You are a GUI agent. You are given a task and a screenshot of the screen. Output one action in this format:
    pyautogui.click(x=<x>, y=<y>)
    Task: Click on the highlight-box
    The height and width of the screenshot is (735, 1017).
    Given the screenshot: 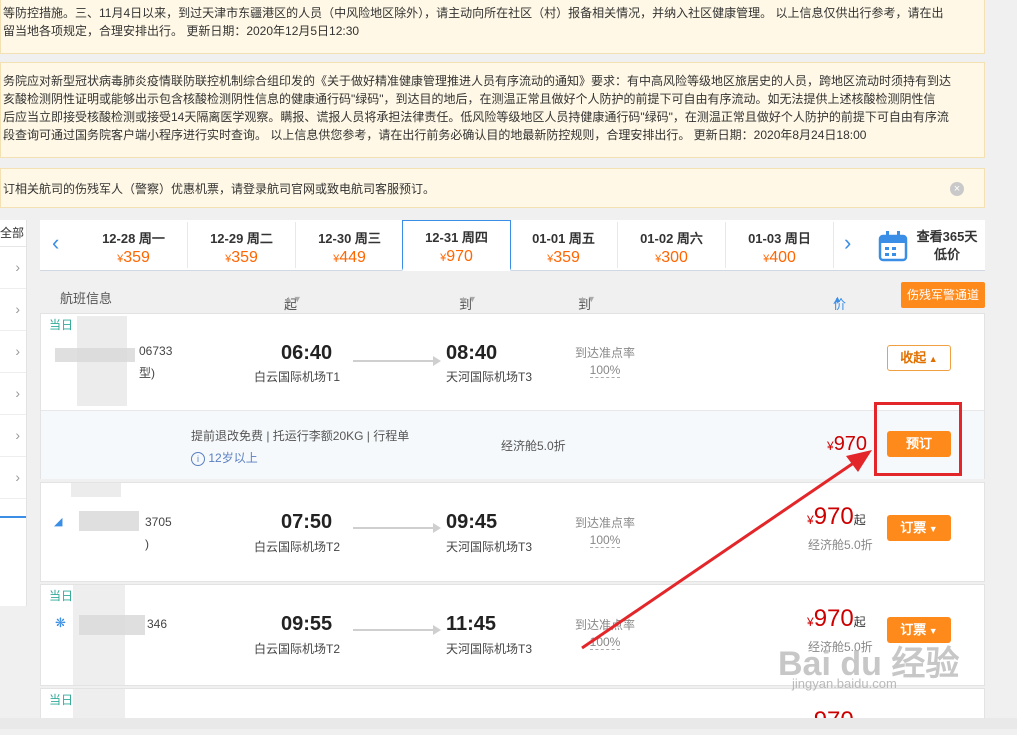 What is the action you would take?
    pyautogui.click(x=918, y=439)
    